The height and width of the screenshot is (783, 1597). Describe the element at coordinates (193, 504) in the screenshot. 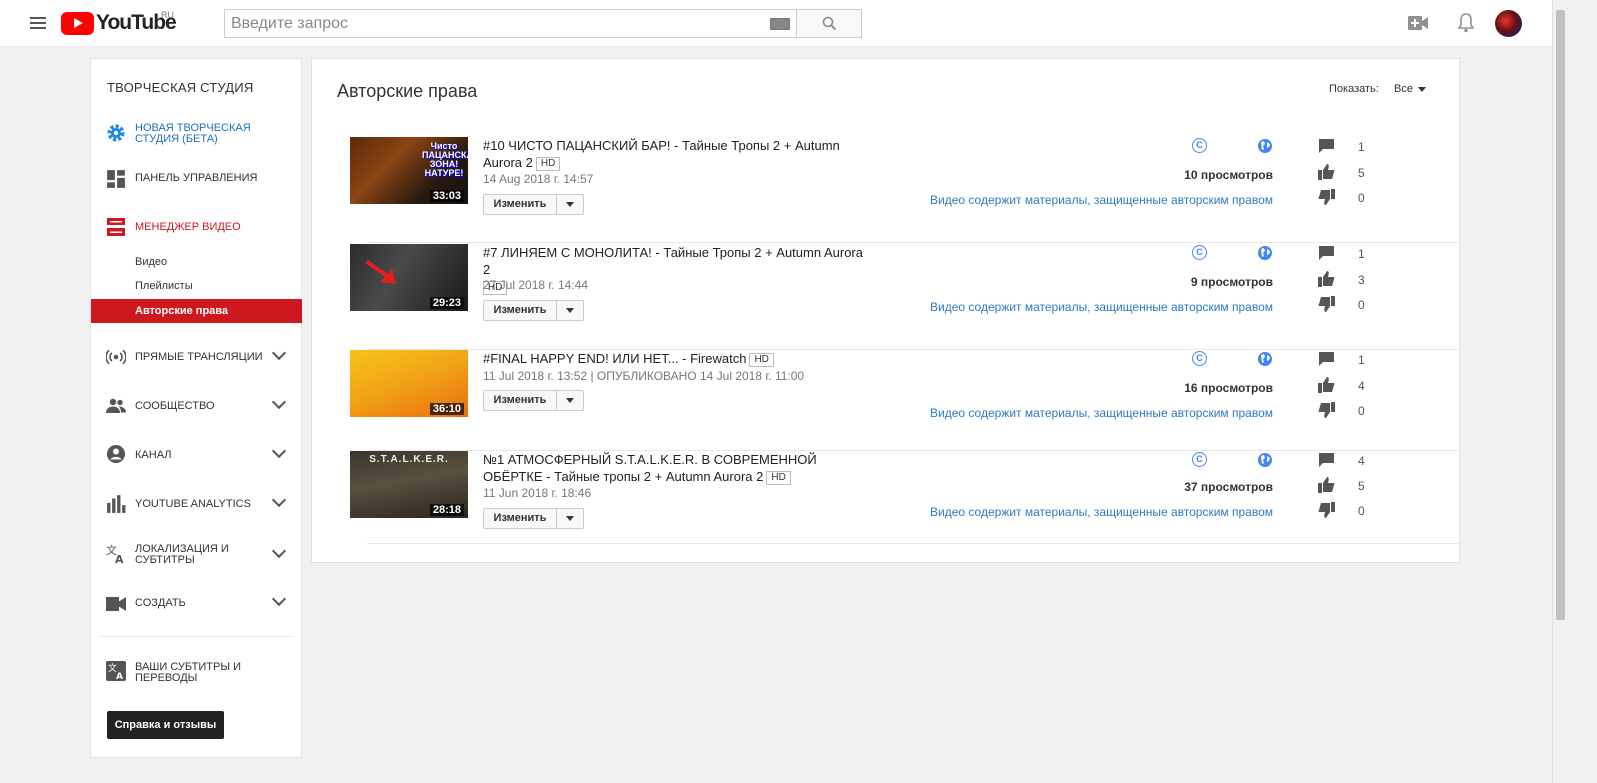

I see `sidebar-item-label: YOUTUBE ANALYTICS` at that location.